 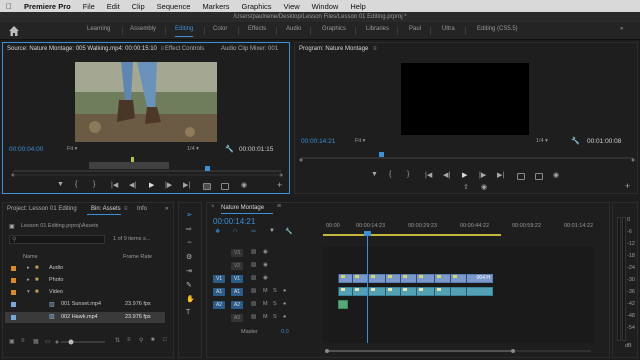 I want to click on workspace-audio: Audio, so click(x=293, y=29).